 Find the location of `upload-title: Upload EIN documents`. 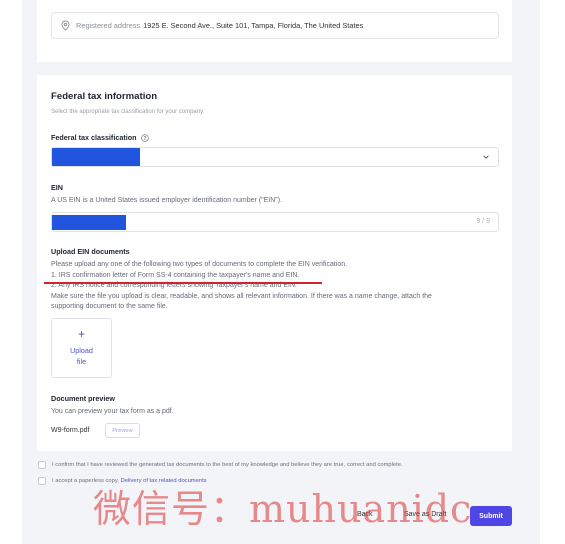

upload-title: Upload EIN documents is located at coordinates (90, 251).